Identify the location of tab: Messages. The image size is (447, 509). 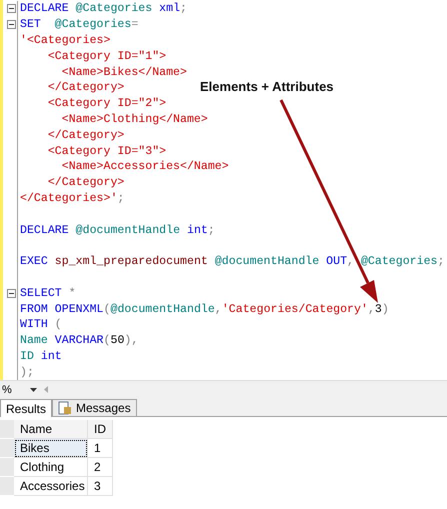
(94, 407).